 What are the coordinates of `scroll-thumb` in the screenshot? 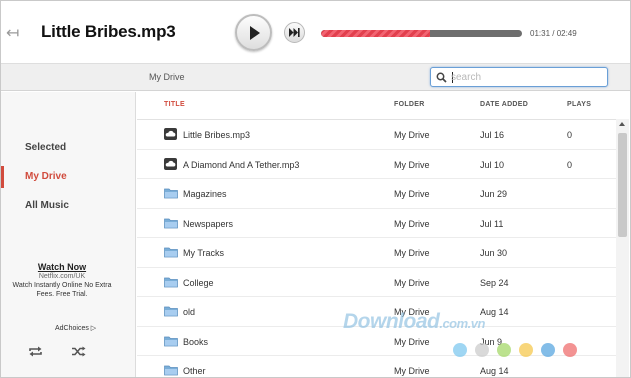 It's located at (622, 185).